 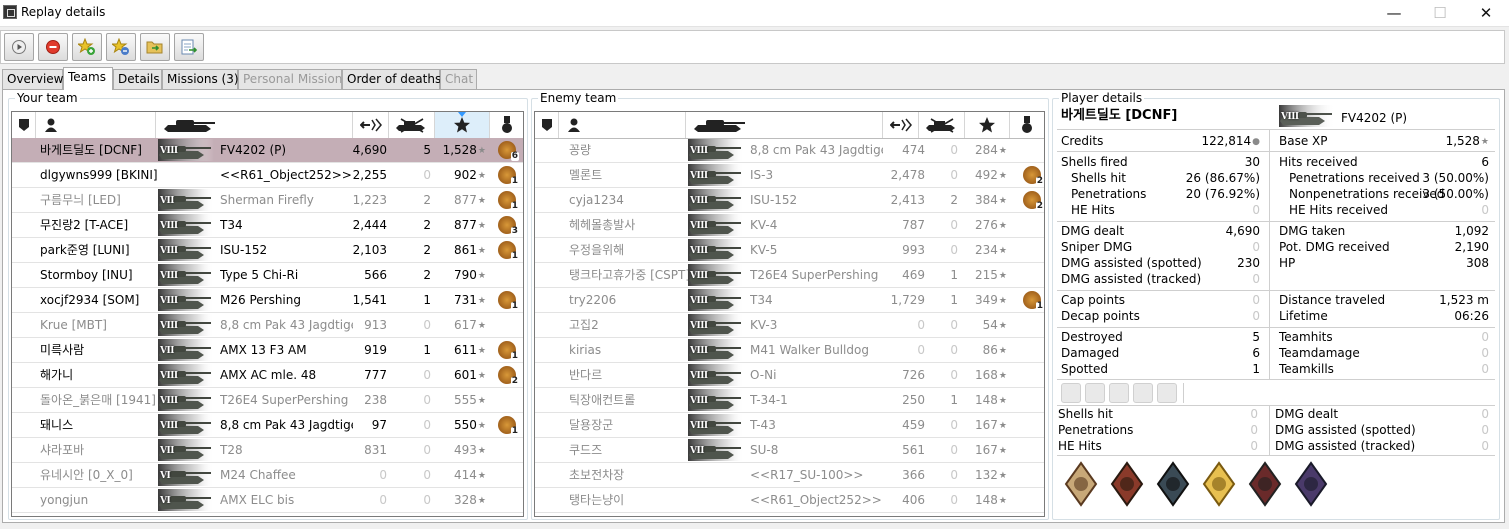 What do you see at coordinates (1127, 484) in the screenshot?
I see `achievement-badge-icon` at bounding box center [1127, 484].